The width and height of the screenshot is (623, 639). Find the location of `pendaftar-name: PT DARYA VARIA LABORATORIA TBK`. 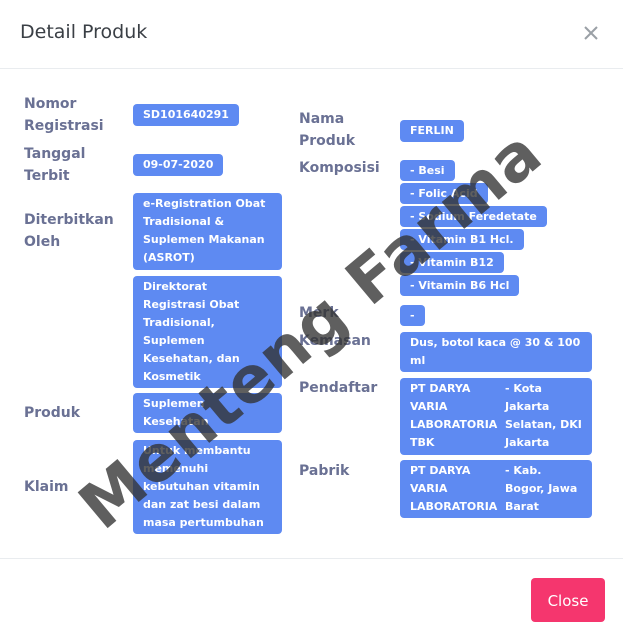

pendaftar-name: PT DARYA VARIA LABORATORIA TBK is located at coordinates (454, 415).